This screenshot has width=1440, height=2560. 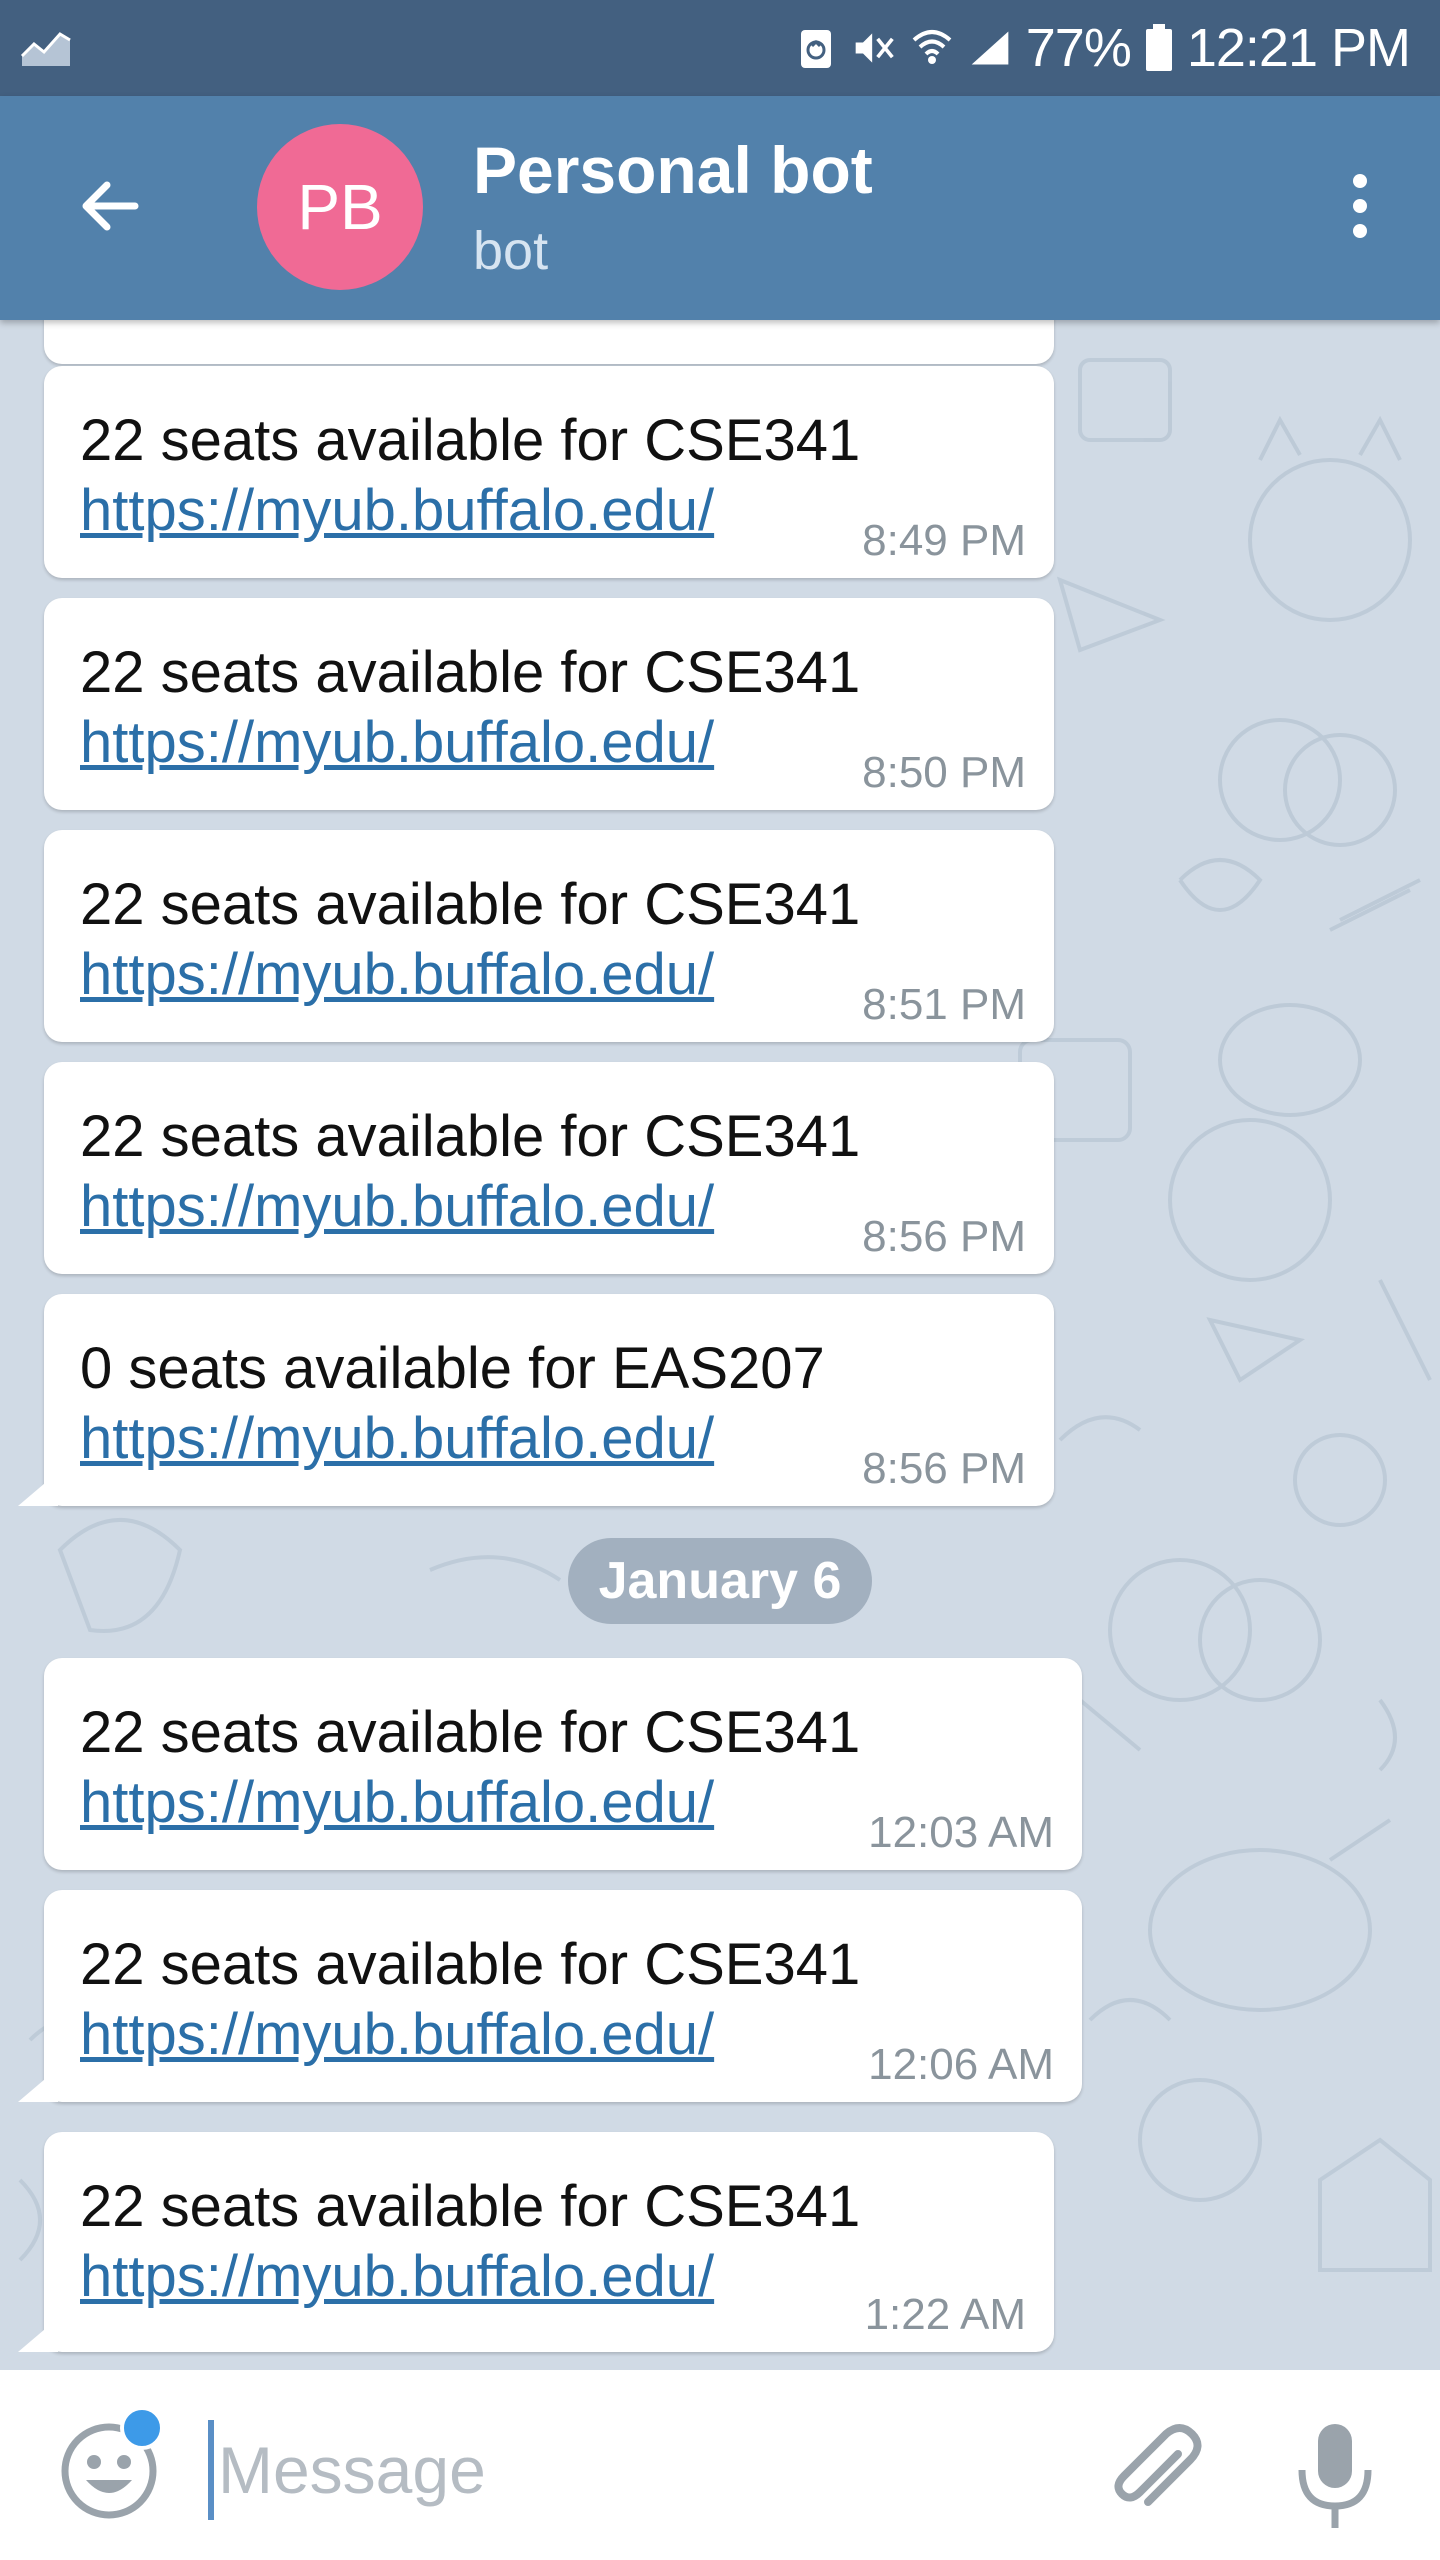 I want to click on message-time: 12:03 AM, so click(x=961, y=1832).